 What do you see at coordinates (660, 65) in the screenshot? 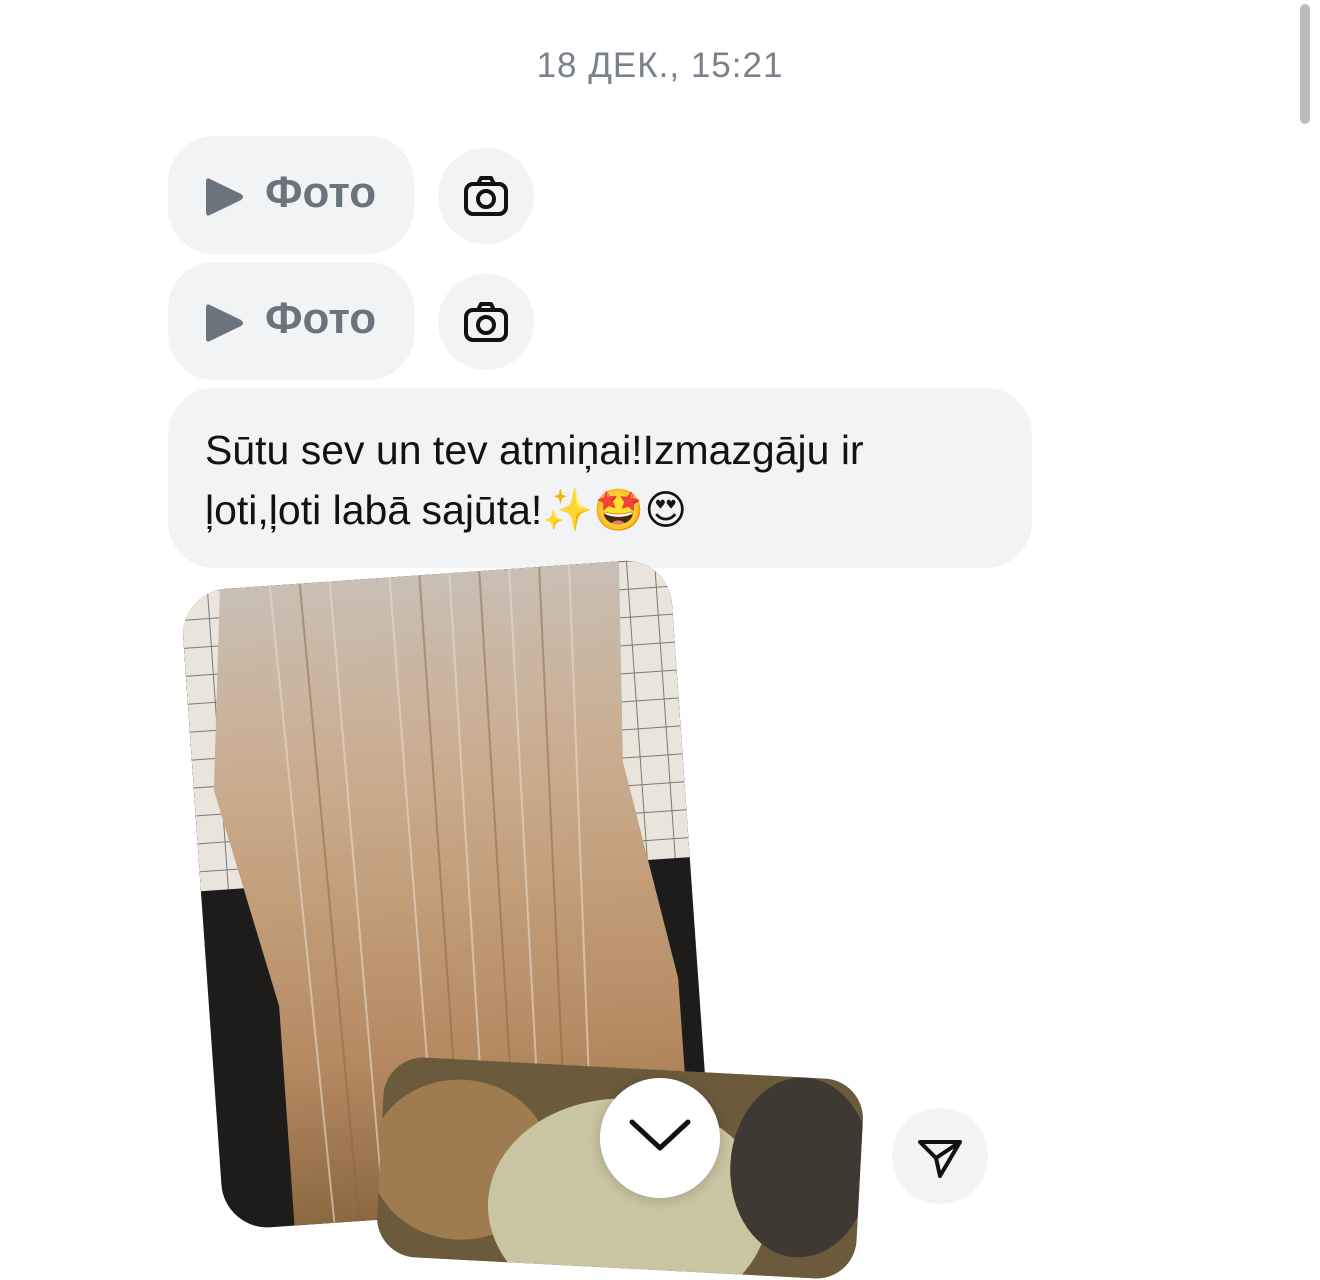
I see `chat-timestamp: 18 ДЕК., 15:21` at bounding box center [660, 65].